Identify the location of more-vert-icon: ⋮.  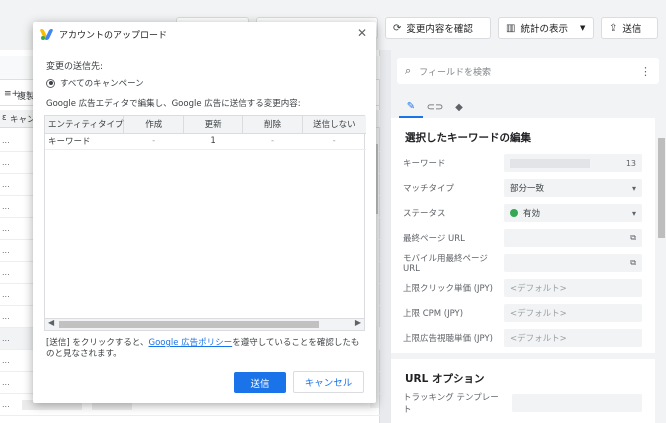
(645, 71).